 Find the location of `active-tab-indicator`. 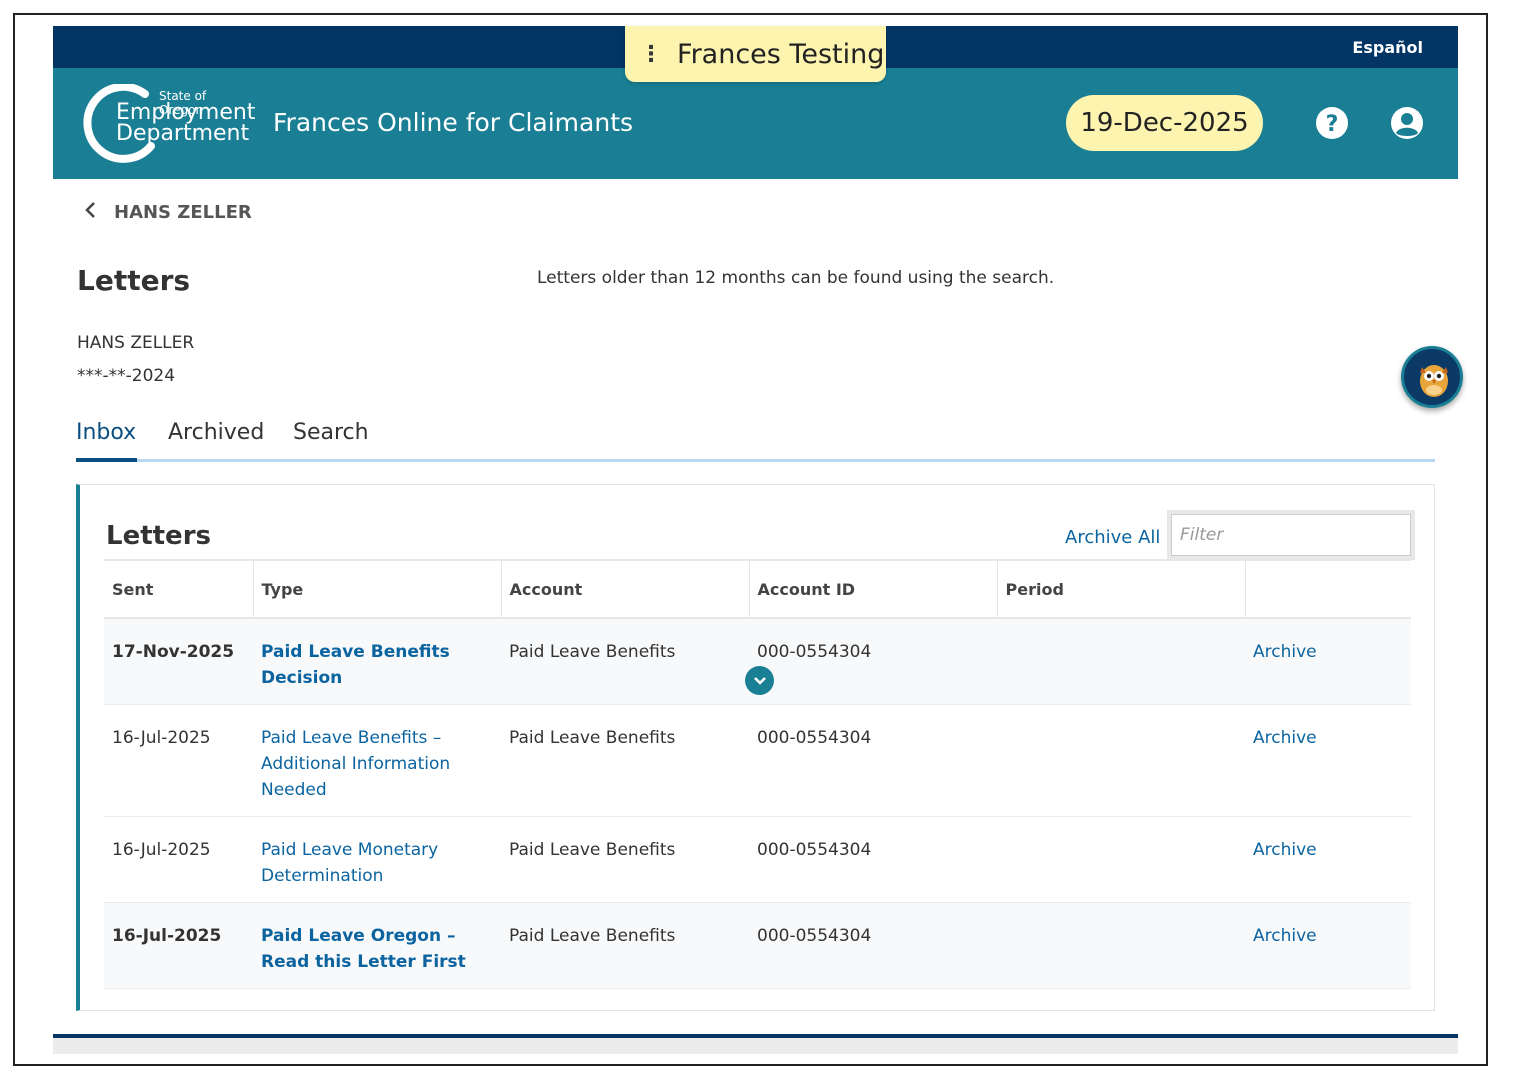

active-tab-indicator is located at coordinates (106, 460).